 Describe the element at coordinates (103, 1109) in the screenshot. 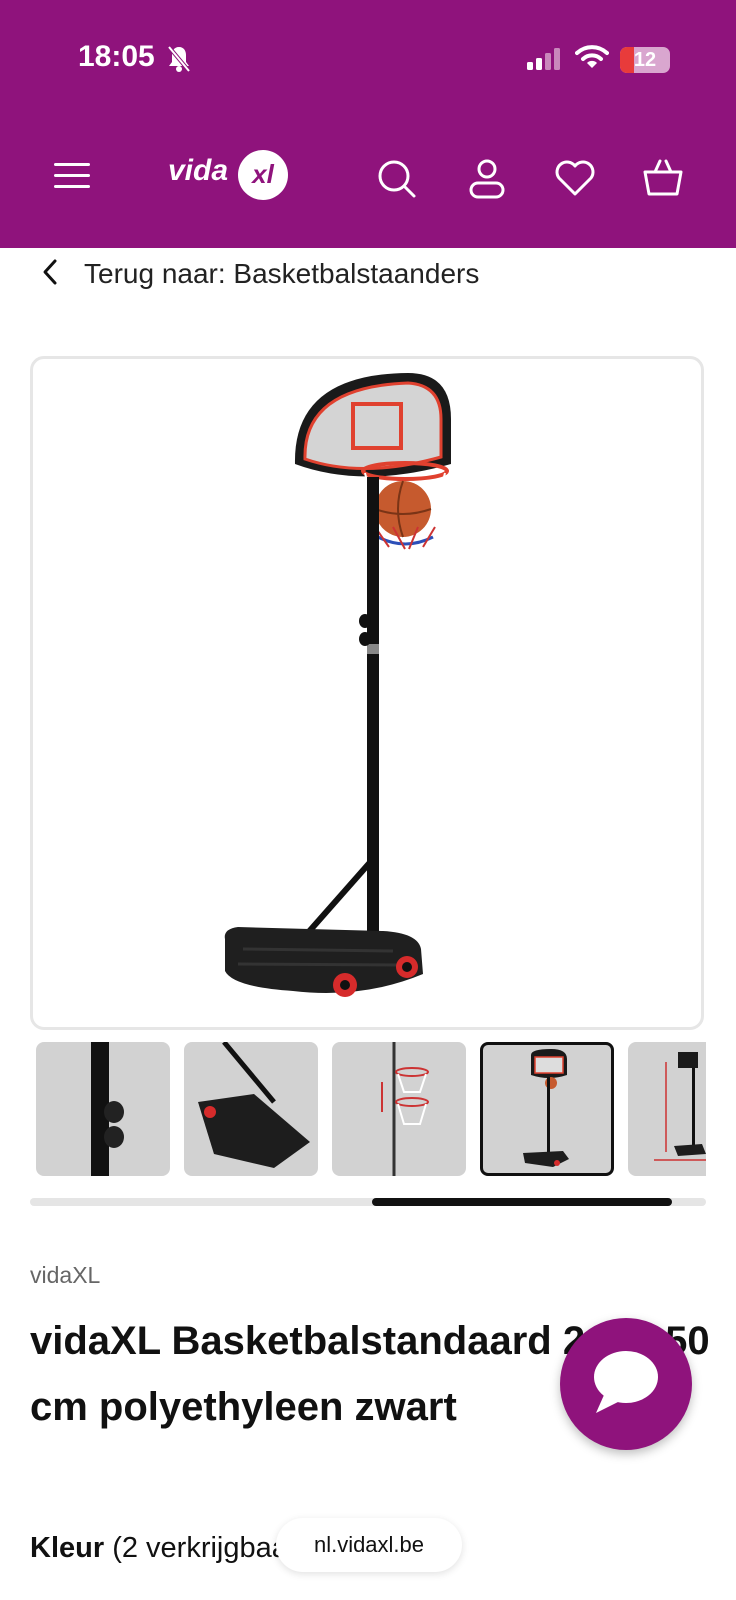

I see `thumbnail-pole-detail` at that location.